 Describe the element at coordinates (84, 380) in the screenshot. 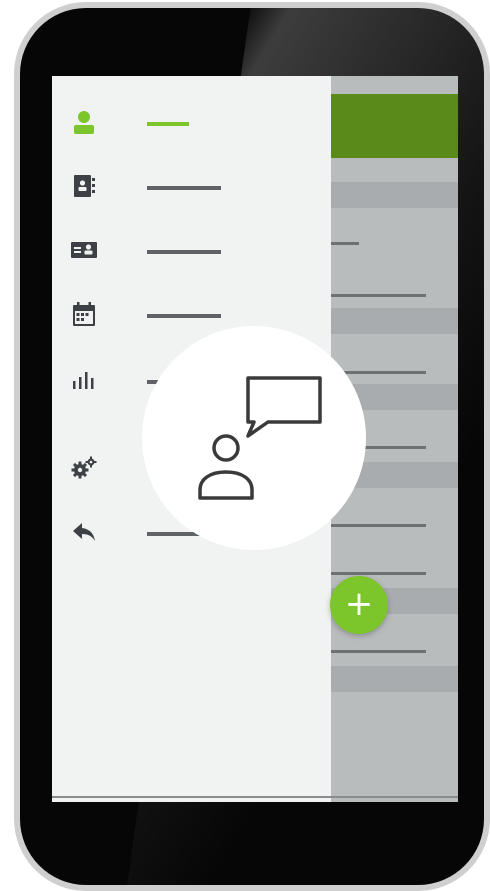

I see `bar-chart-icon` at that location.